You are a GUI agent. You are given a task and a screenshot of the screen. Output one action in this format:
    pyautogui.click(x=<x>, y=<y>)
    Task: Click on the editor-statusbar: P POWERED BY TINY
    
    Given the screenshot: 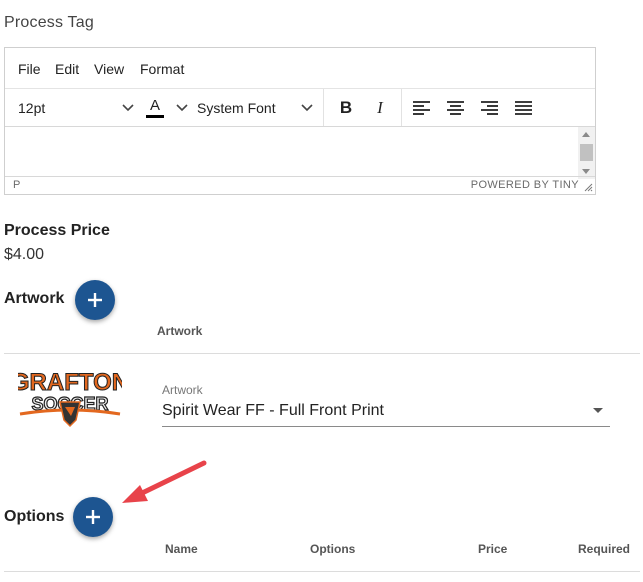 What is the action you would take?
    pyautogui.click(x=300, y=185)
    